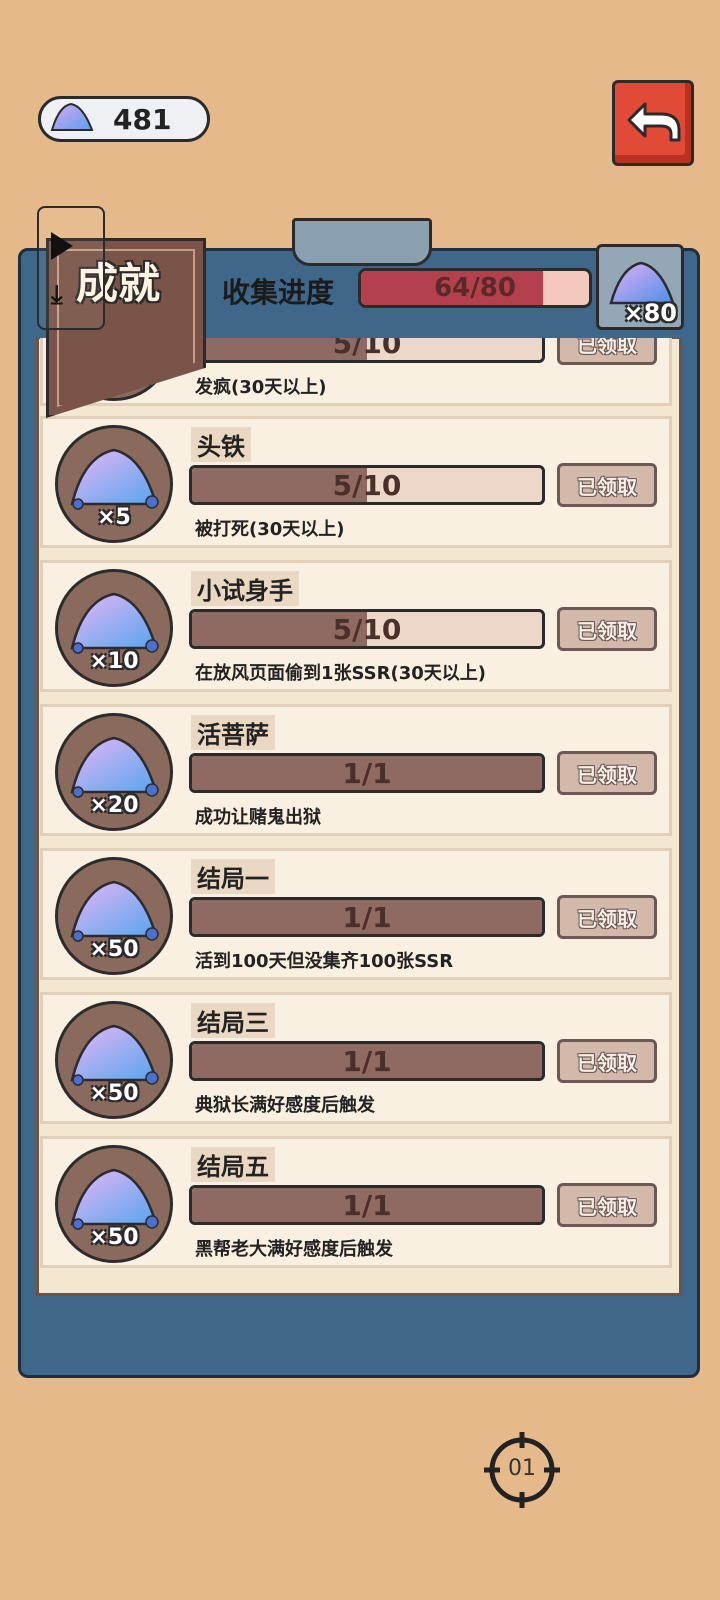 The width and height of the screenshot is (720, 1600). Describe the element at coordinates (233, 1020) in the screenshot. I see `achievement-name: 结局三` at that location.